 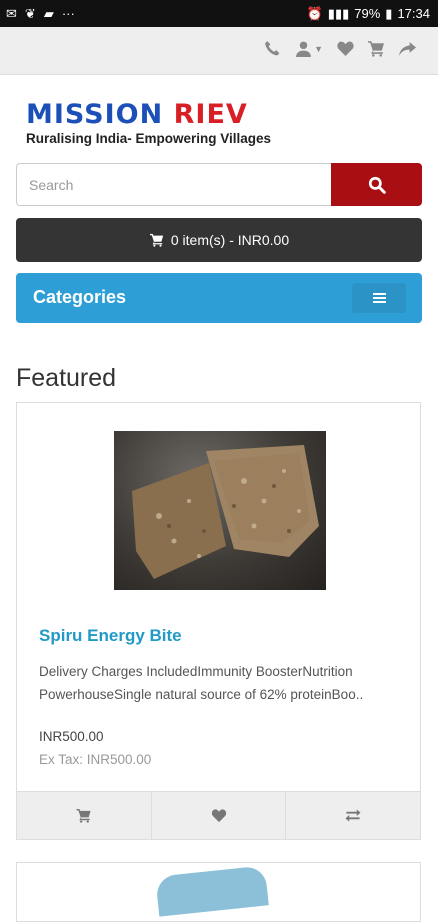 I want to click on battery-icon: ▮, so click(x=389, y=13).